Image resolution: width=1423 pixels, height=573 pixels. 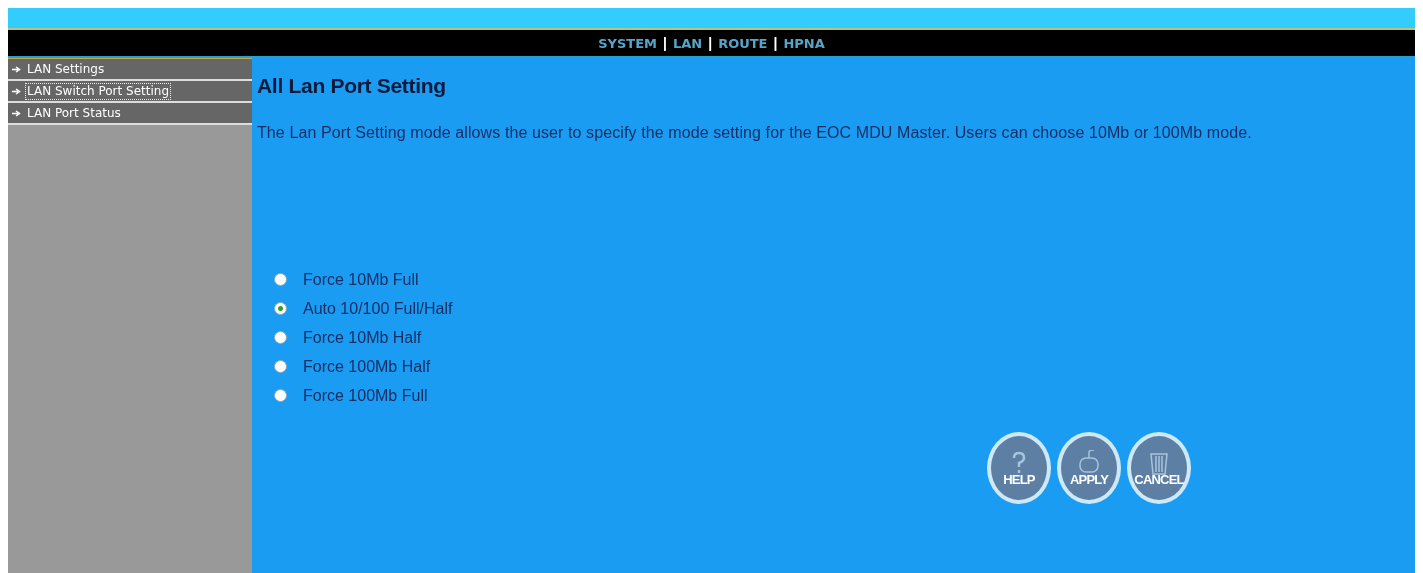 What do you see at coordinates (804, 43) in the screenshot?
I see `nav-link: HPNA` at bounding box center [804, 43].